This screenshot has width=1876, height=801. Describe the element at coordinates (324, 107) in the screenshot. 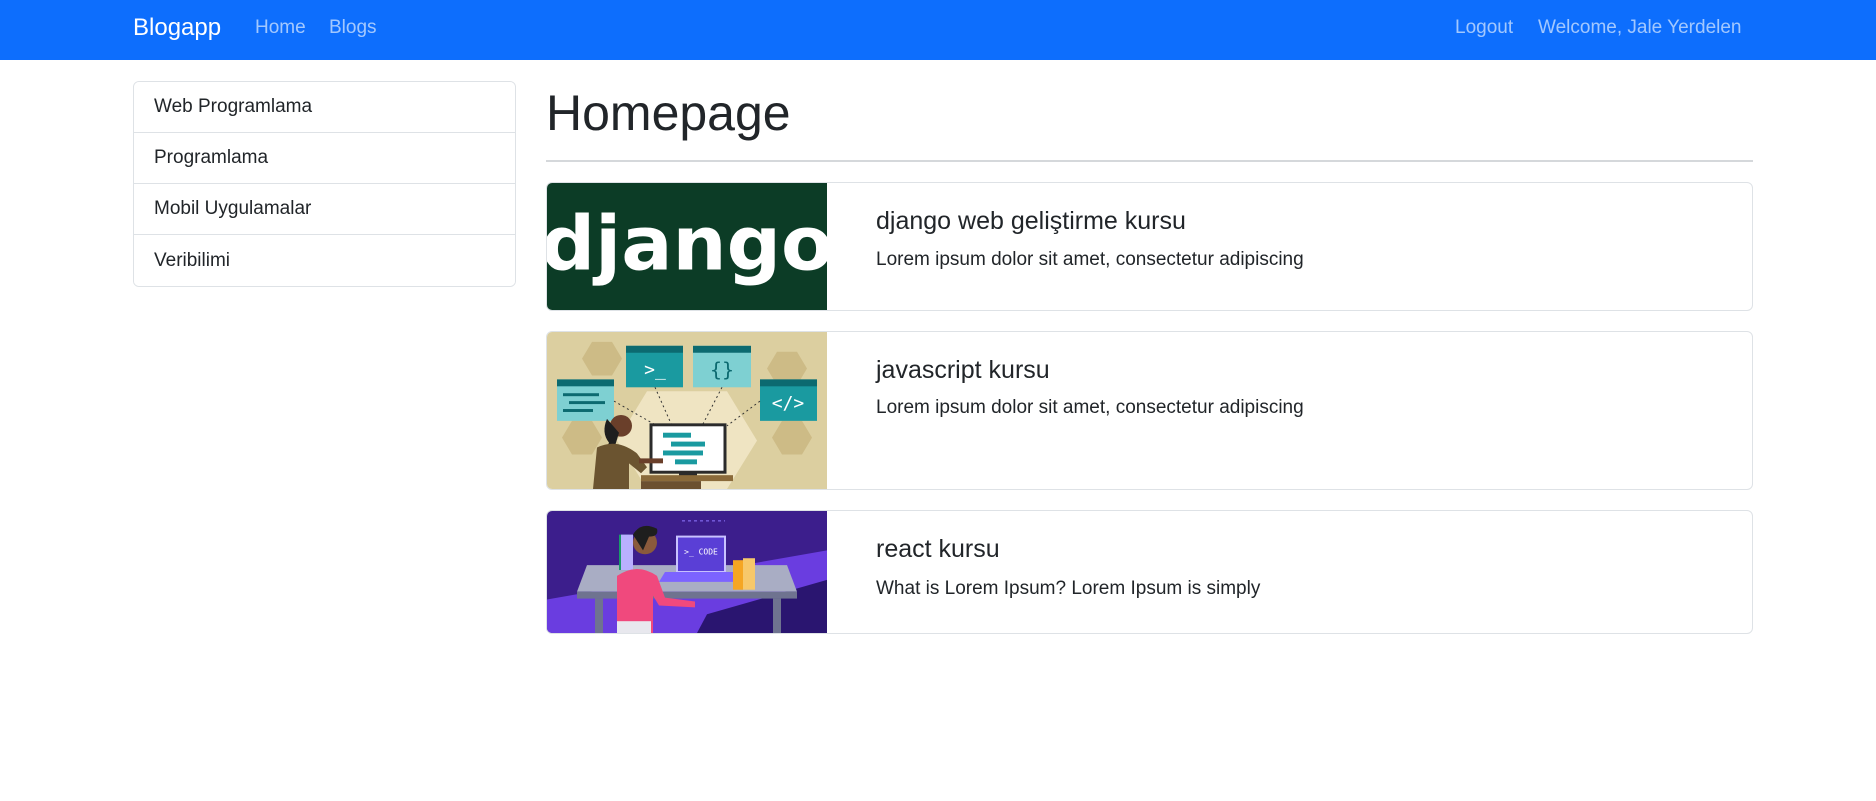

I see `category-item-web-programlama: Web Programlama` at that location.